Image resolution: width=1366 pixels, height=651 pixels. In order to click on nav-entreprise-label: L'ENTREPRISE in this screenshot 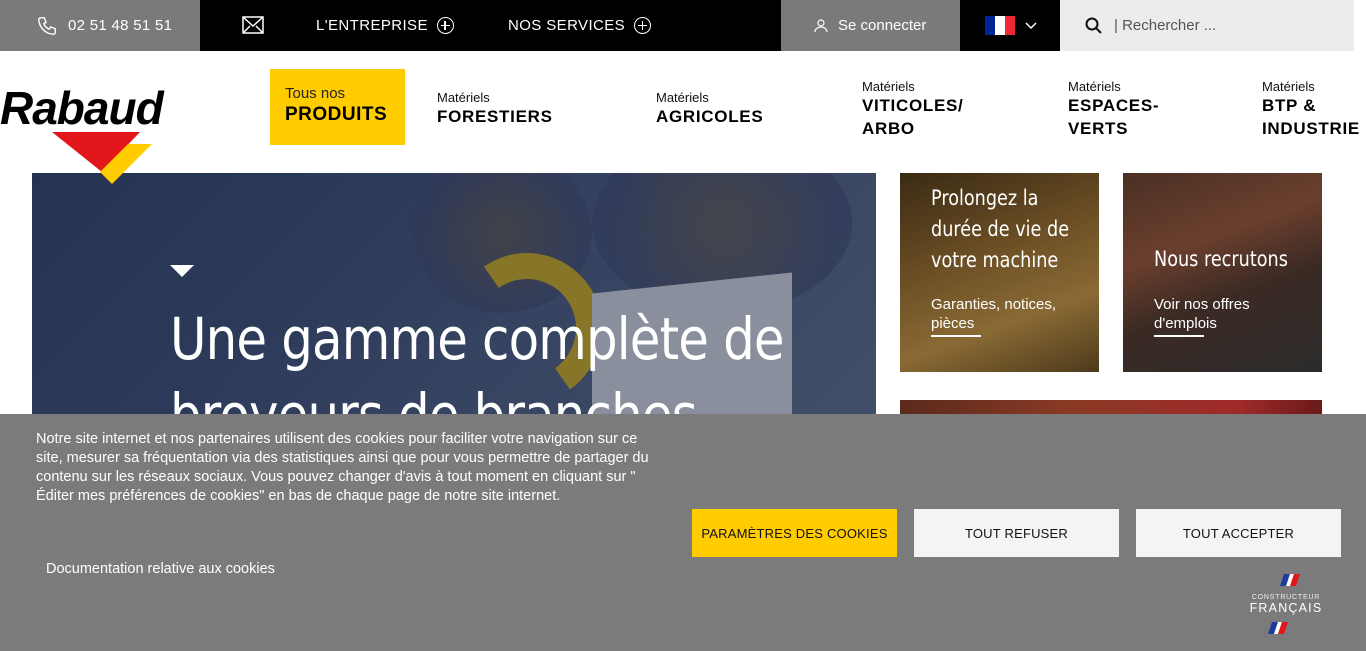, I will do `click(372, 25)`.